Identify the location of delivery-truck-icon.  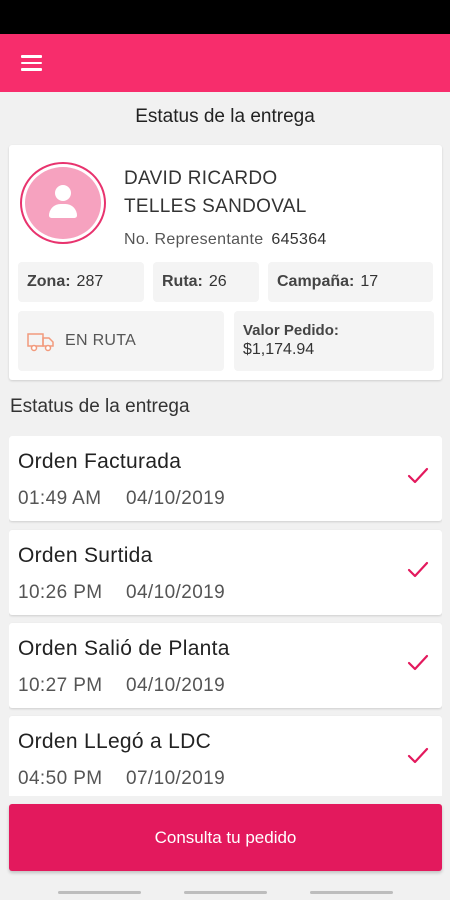
(40, 342).